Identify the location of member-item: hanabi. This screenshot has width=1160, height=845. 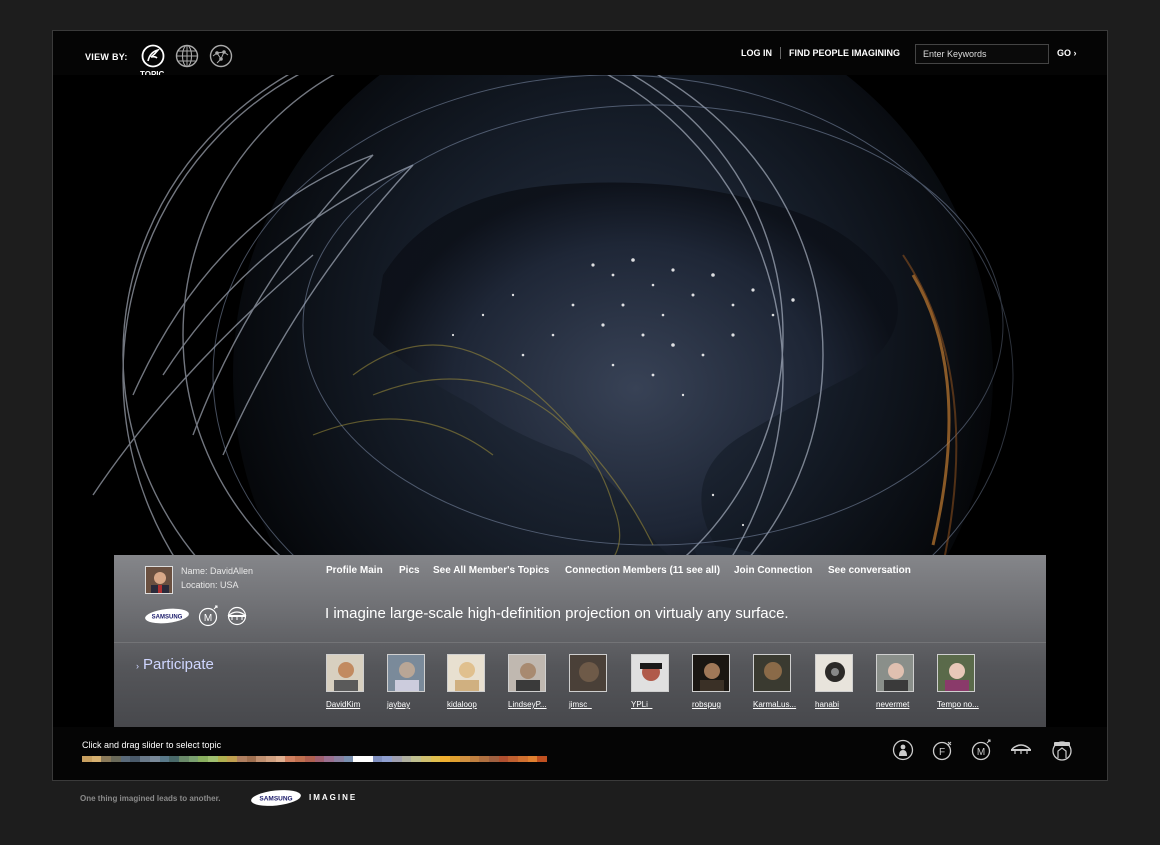
(845, 681).